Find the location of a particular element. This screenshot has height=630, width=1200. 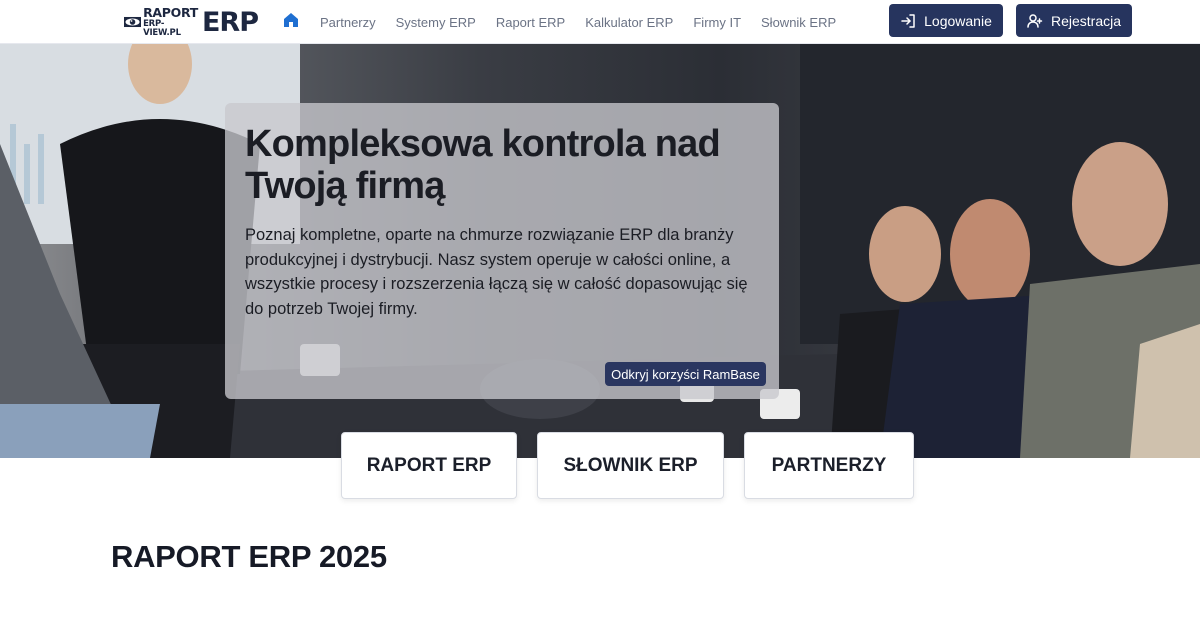

logo-wordmark: RAPORT ERP-VIEW.PL is located at coordinates (170, 21).